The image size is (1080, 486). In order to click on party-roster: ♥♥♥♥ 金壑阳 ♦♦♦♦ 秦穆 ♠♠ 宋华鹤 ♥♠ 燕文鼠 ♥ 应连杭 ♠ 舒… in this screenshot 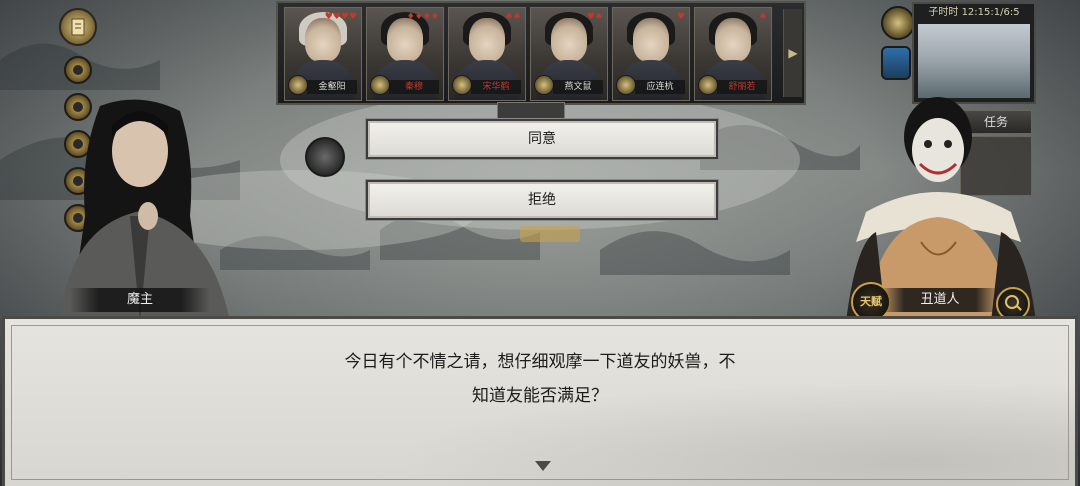, I will do `click(541, 53)`.